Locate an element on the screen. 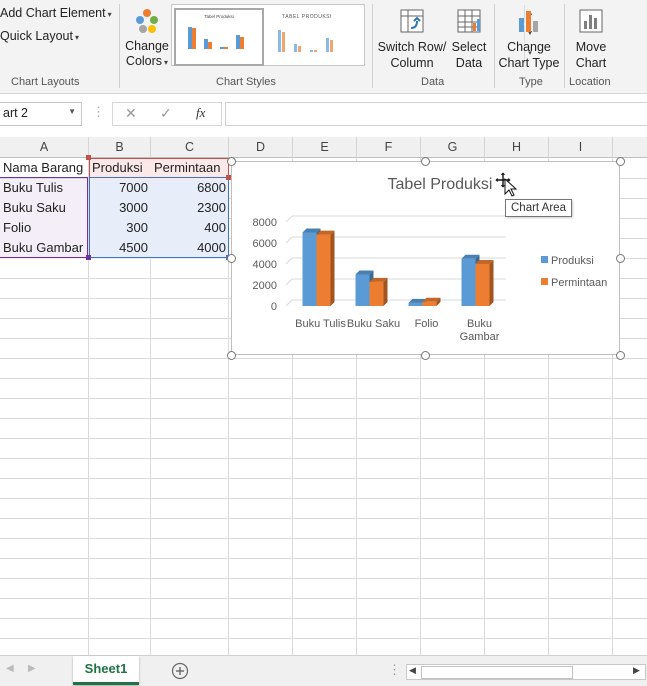 This screenshot has height=686, width=647. group-label-data: Data is located at coordinates (433, 82).